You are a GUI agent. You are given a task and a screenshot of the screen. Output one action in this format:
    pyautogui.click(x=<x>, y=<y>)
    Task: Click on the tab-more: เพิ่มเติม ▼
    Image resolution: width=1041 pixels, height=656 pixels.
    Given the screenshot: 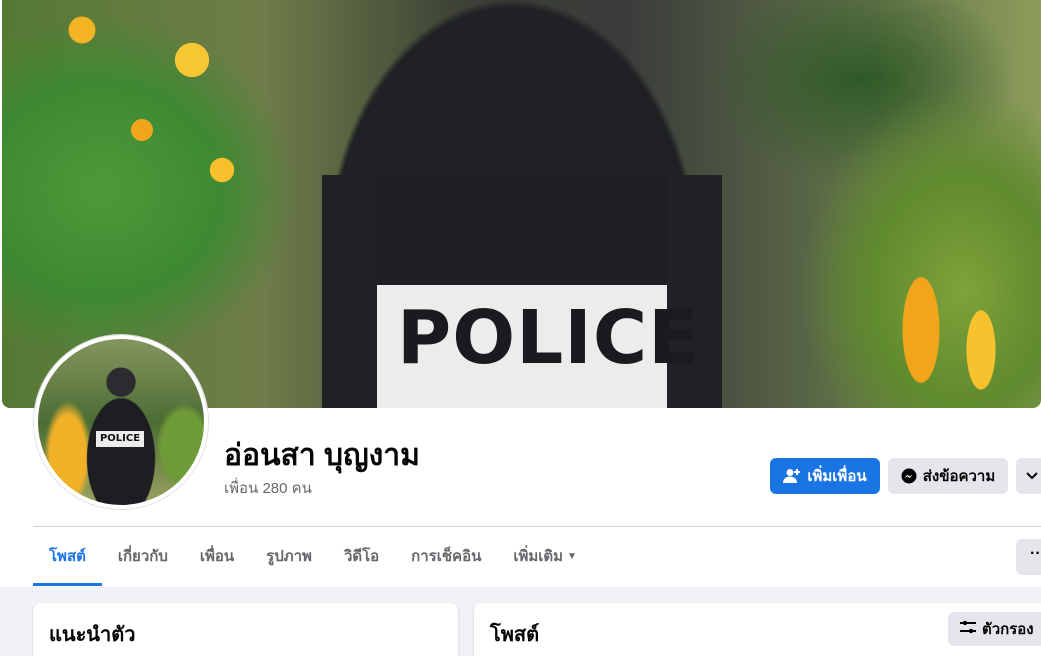 What is the action you would take?
    pyautogui.click(x=545, y=557)
    